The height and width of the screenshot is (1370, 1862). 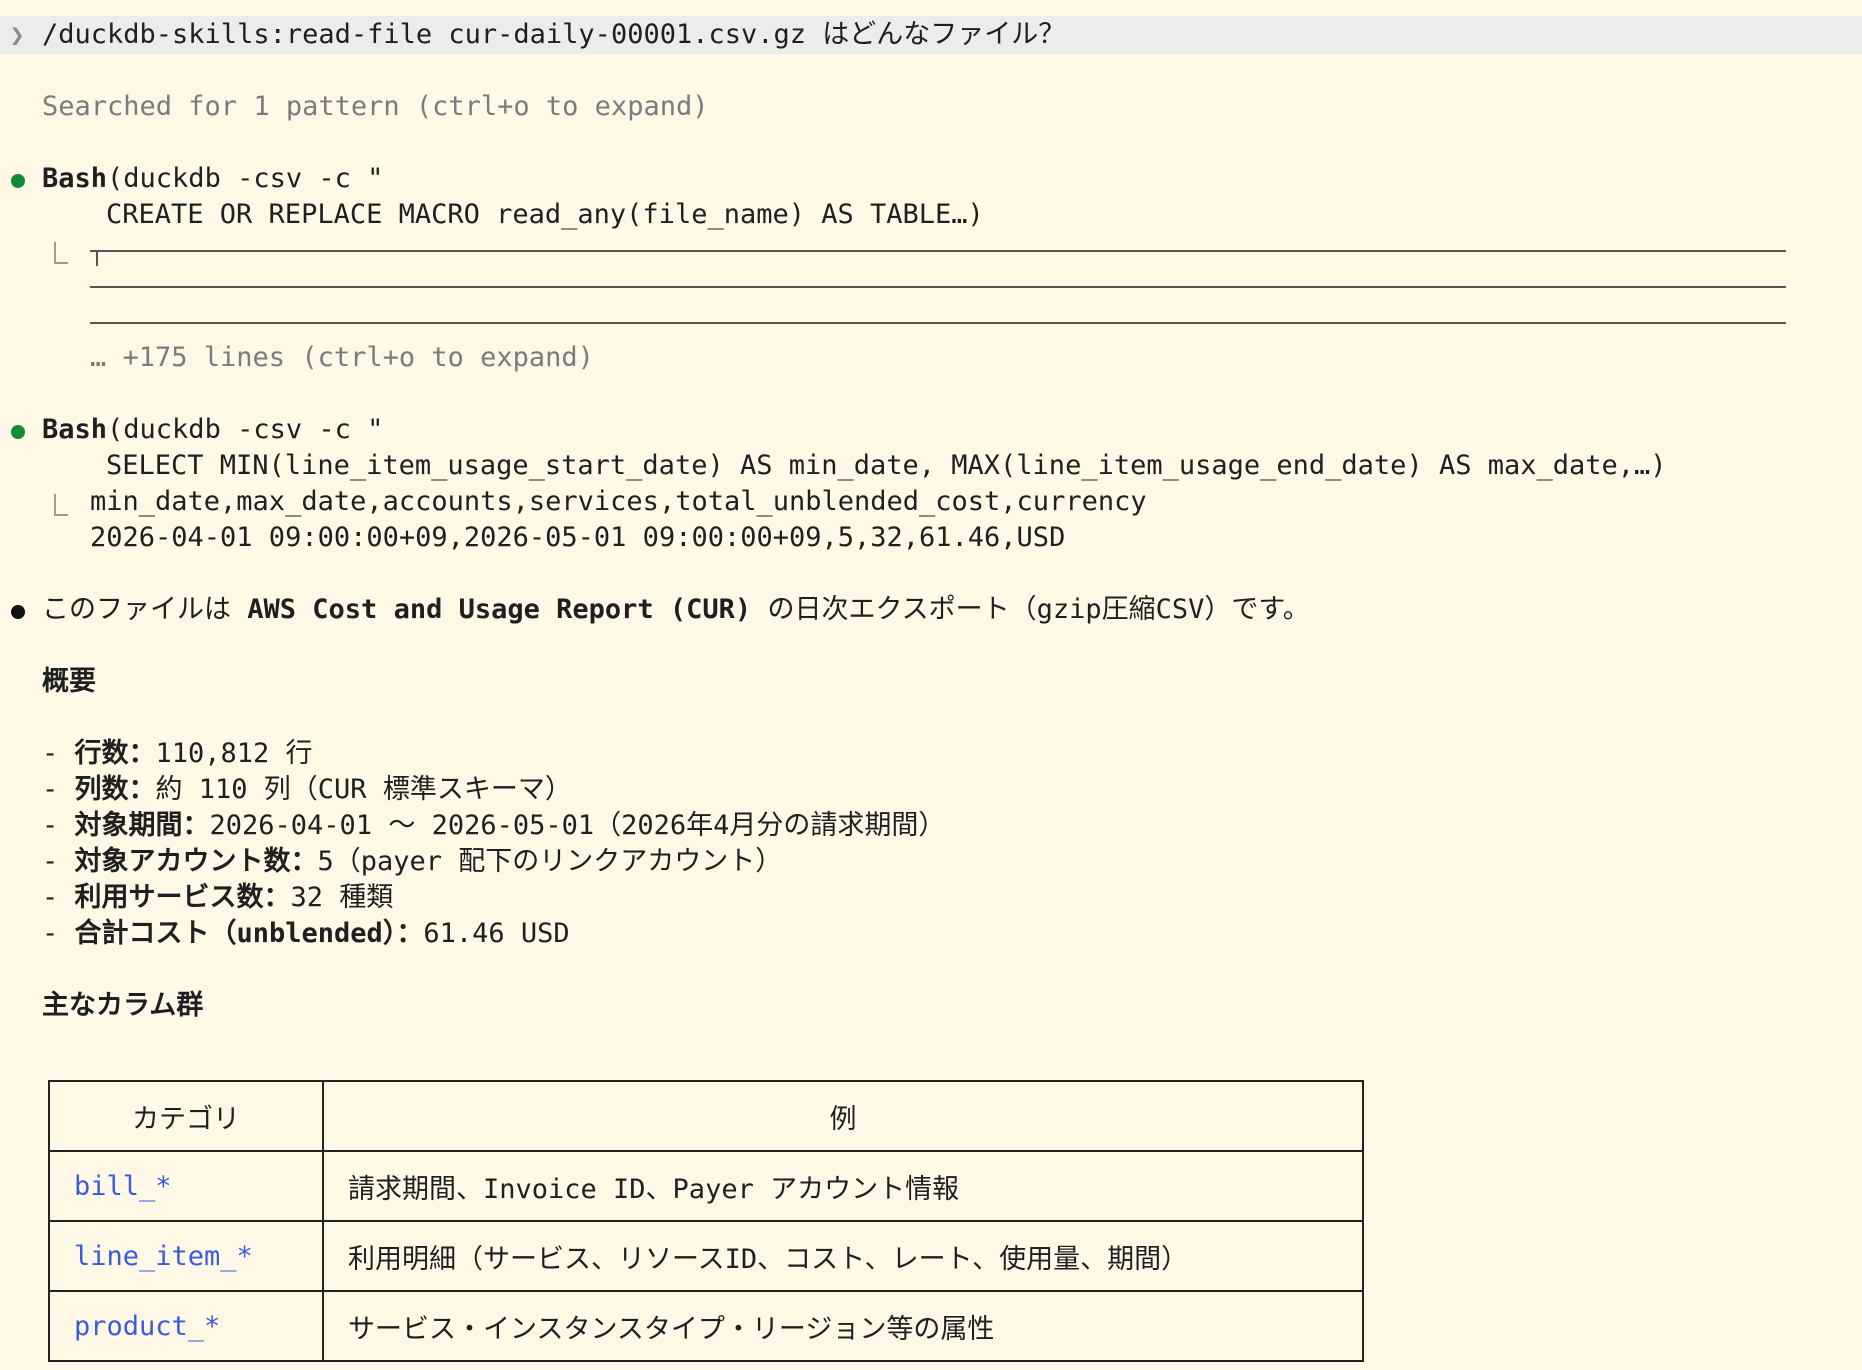 I want to click on overview-item: - 行数：110,812 行, so click(x=177, y=753).